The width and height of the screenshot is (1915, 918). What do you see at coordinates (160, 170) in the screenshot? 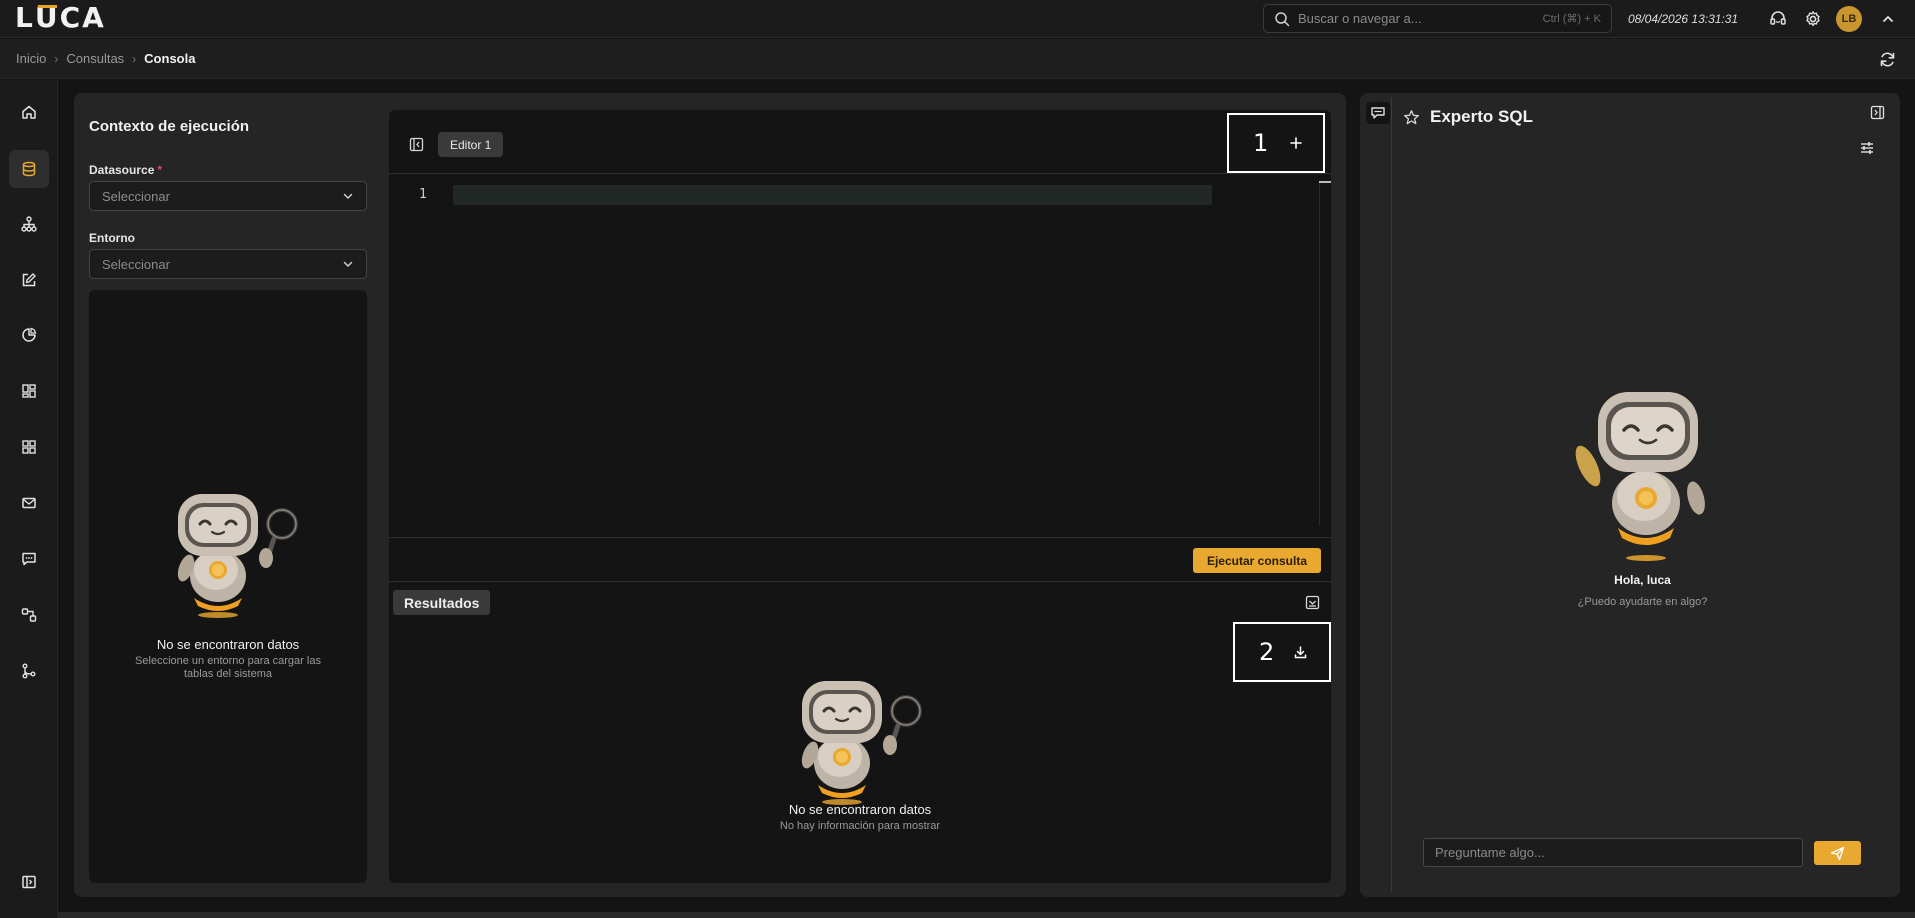
I see `required-marker: *` at bounding box center [160, 170].